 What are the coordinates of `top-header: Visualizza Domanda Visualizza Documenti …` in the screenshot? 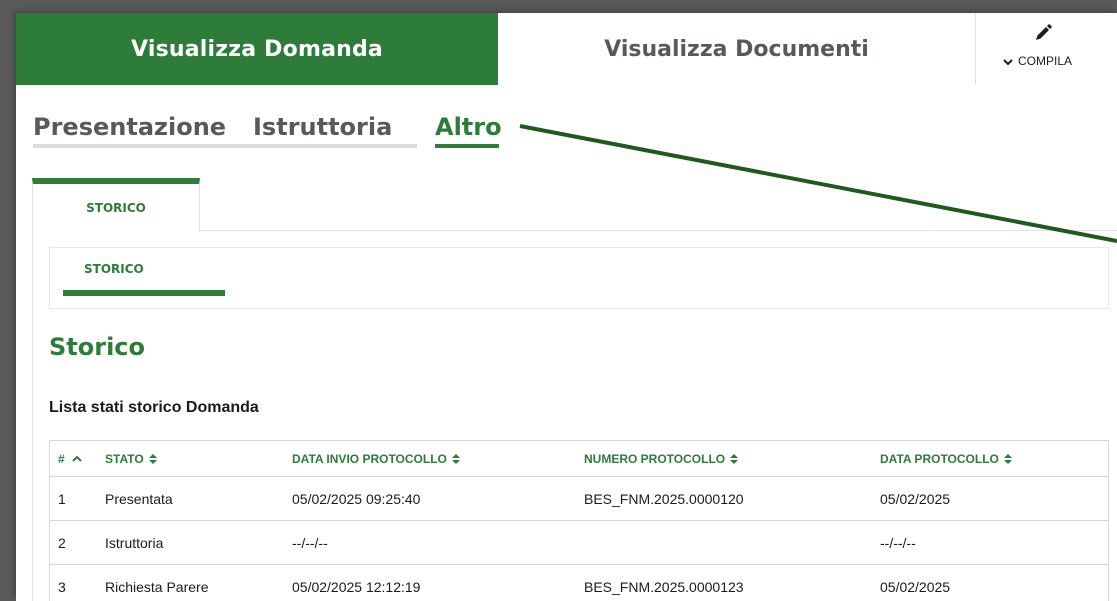 It's located at (566, 49).